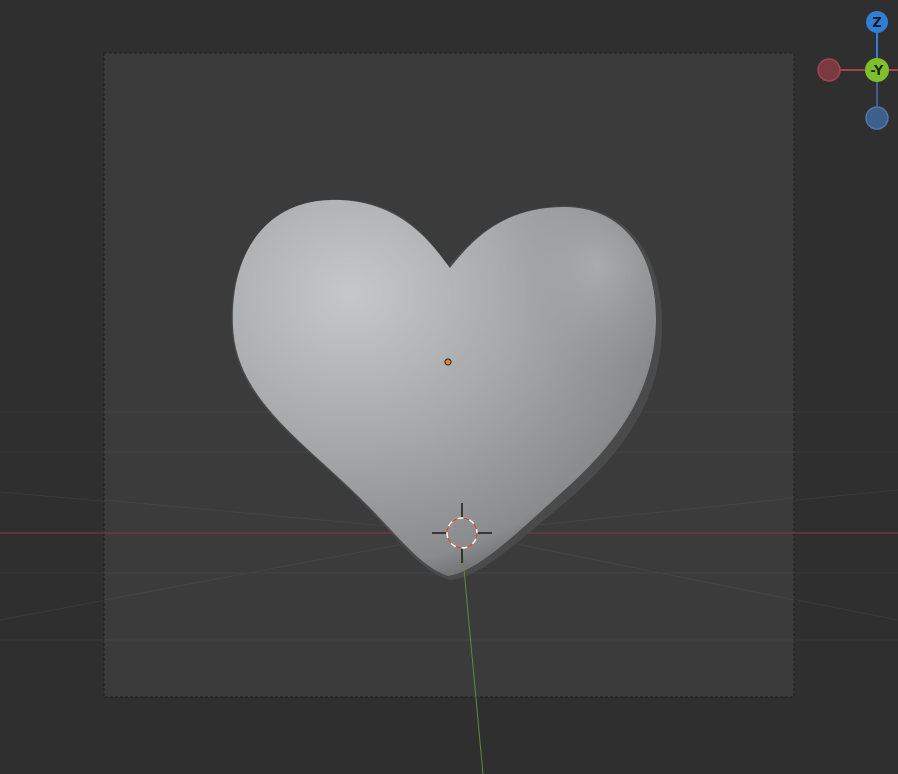 The width and height of the screenshot is (898, 774). What do you see at coordinates (876, 23) in the screenshot?
I see `gizmo-z-label: Z` at bounding box center [876, 23].